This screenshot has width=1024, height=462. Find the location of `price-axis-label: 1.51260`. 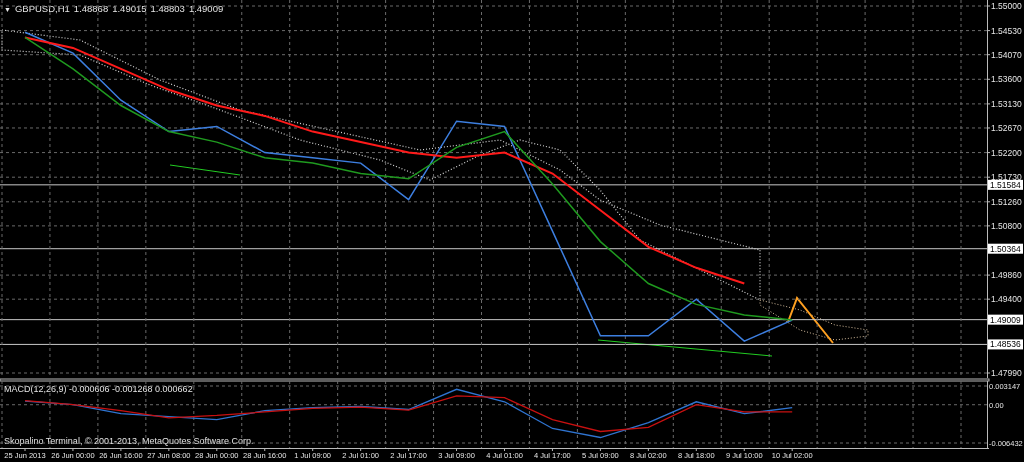

price-axis-label: 1.51260 is located at coordinates (1006, 201).